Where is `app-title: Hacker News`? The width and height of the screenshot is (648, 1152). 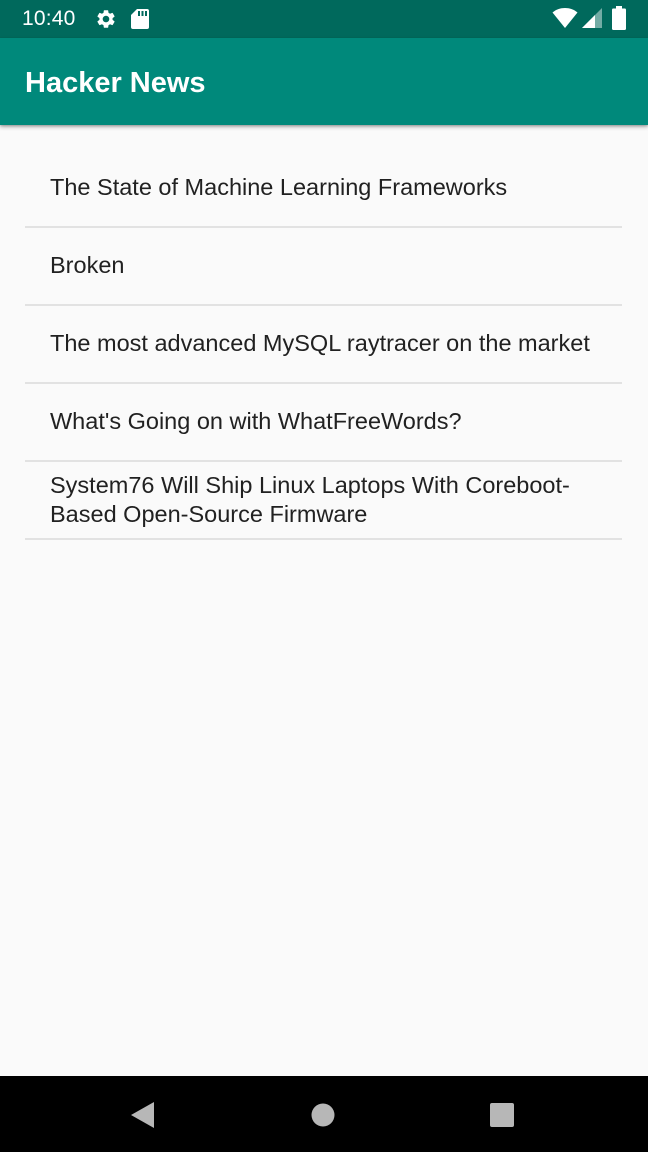
app-title: Hacker News is located at coordinates (115, 83).